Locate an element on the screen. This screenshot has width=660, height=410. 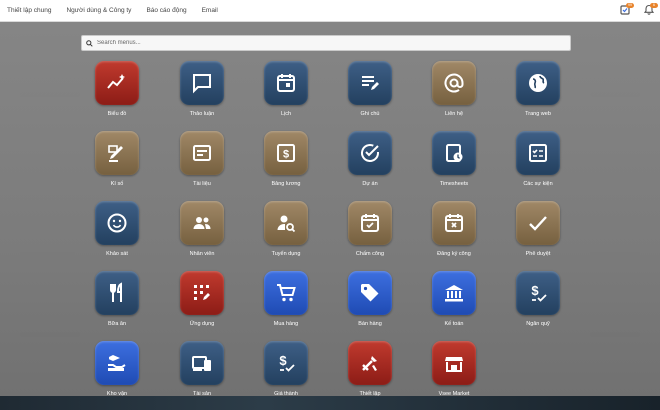
app-label: Ghi chú is located at coordinates (370, 114).